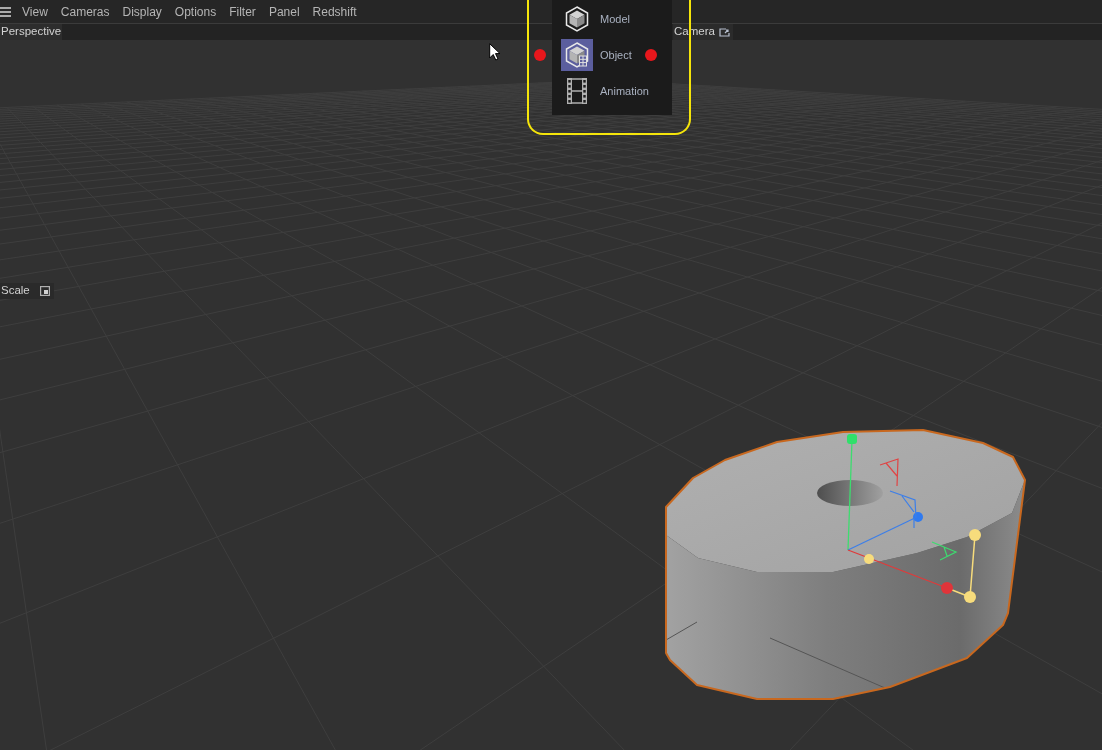 The height and width of the screenshot is (750, 1102). What do you see at coordinates (5, 11) in the screenshot?
I see `menu-icon` at bounding box center [5, 11].